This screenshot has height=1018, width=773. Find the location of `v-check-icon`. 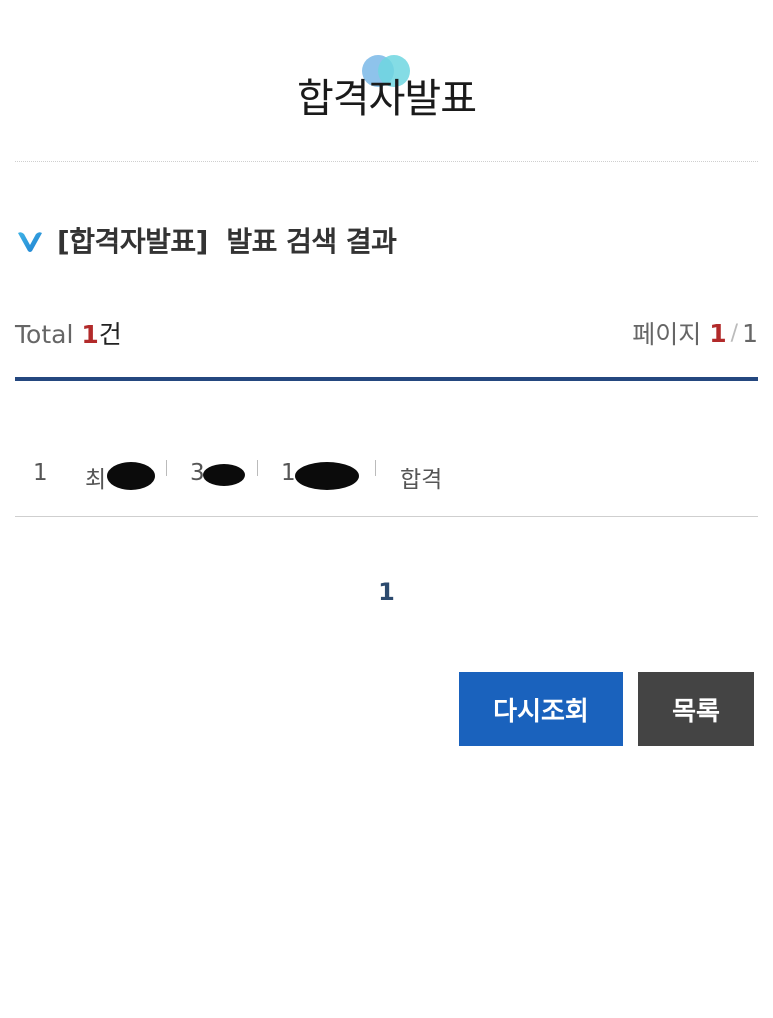

v-check-icon is located at coordinates (30, 242).